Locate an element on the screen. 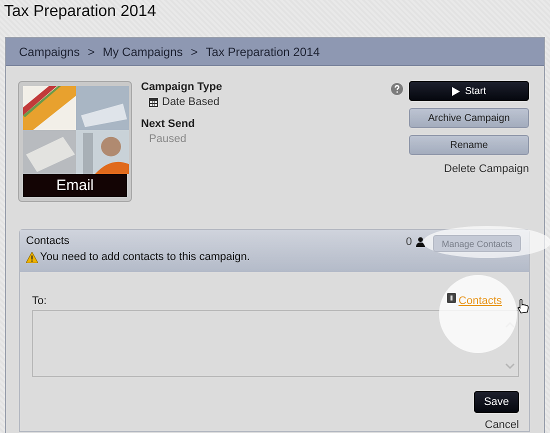 This screenshot has width=550, height=433. thumbnail-label: Email is located at coordinates (75, 185).